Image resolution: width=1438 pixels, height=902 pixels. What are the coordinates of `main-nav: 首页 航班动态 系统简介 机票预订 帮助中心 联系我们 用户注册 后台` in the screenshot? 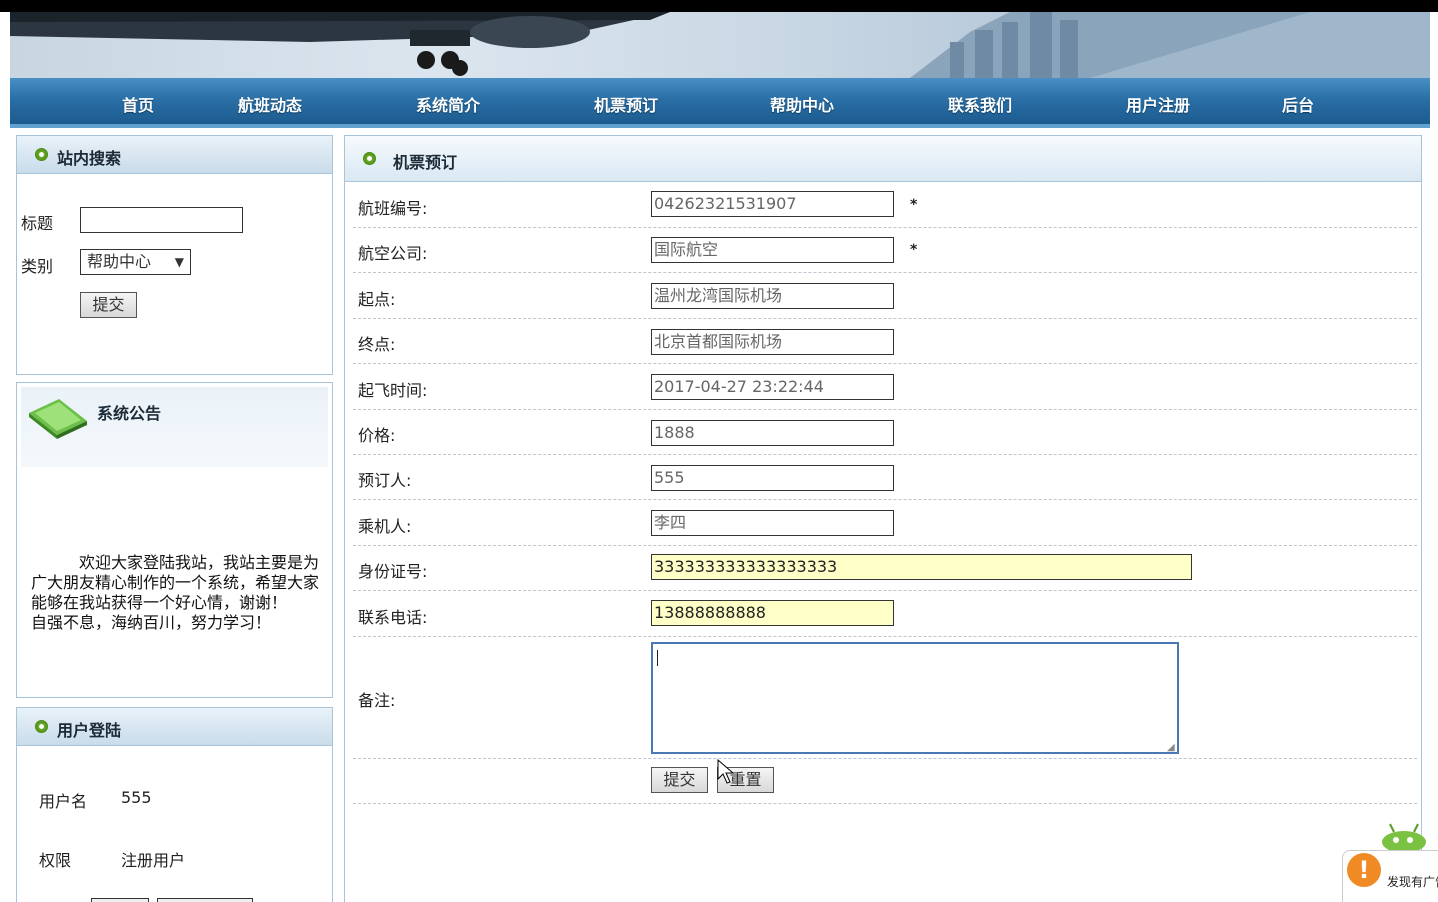 It's located at (720, 103).